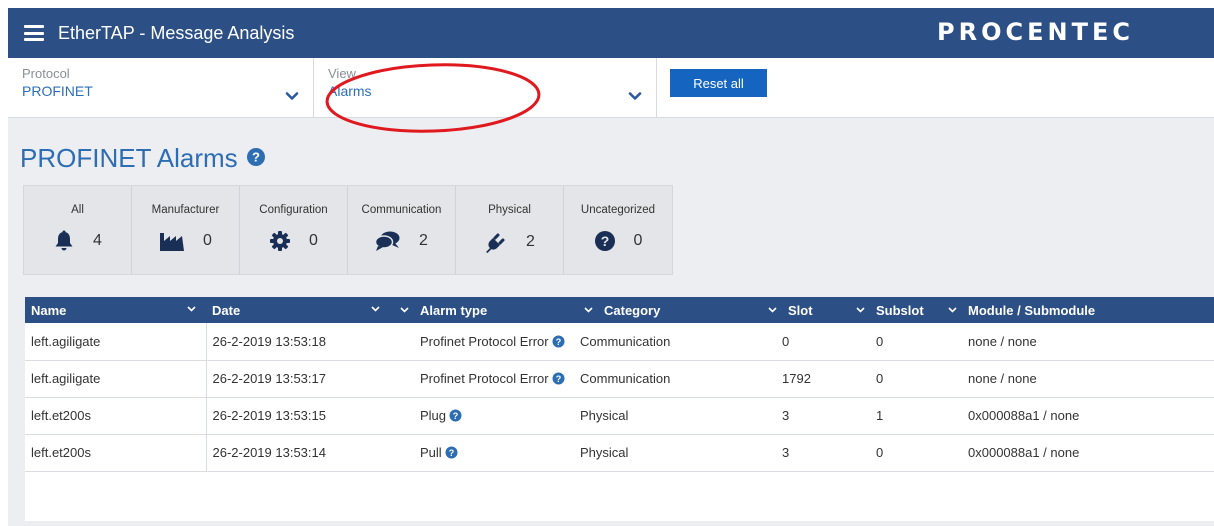 The image size is (1214, 526). Describe the element at coordinates (802, 342) in the screenshot. I see `cell-slot: 0` at that location.